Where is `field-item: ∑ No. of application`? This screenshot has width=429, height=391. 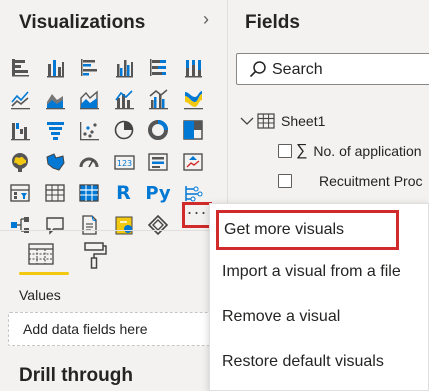 field-item: ∑ No. of application is located at coordinates (350, 151).